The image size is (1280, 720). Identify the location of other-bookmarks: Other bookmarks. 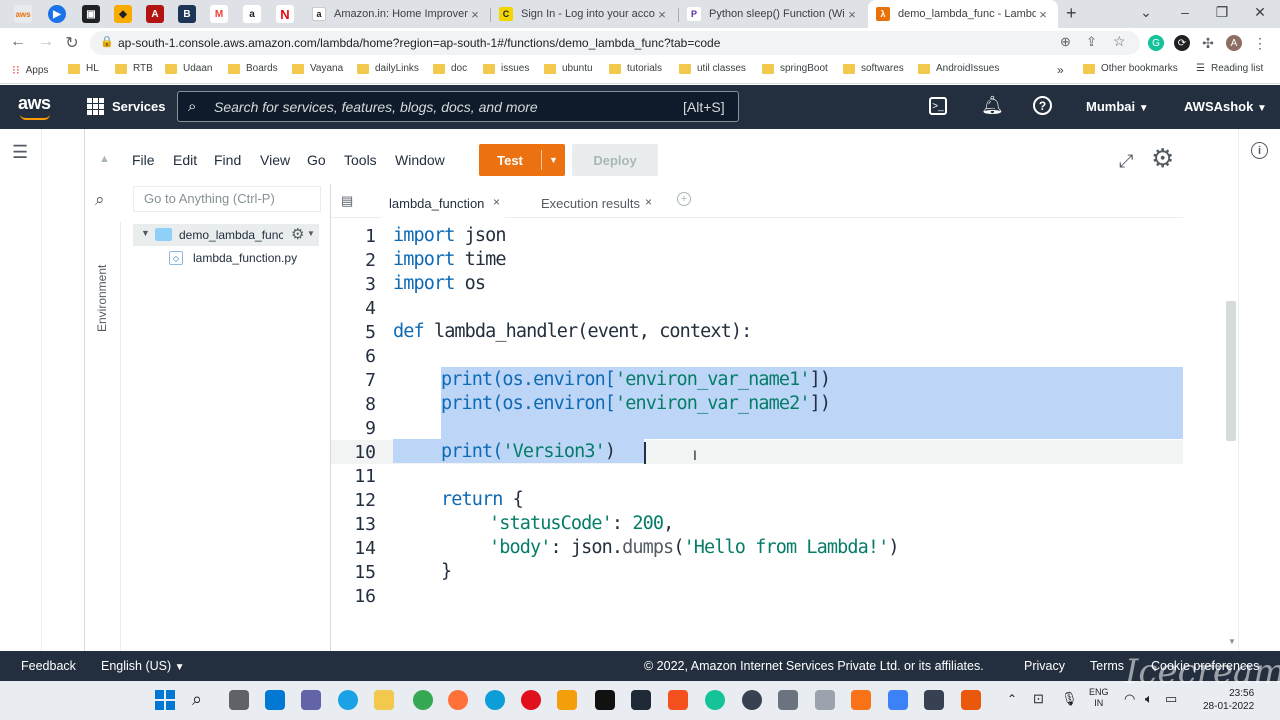
(1130, 68).